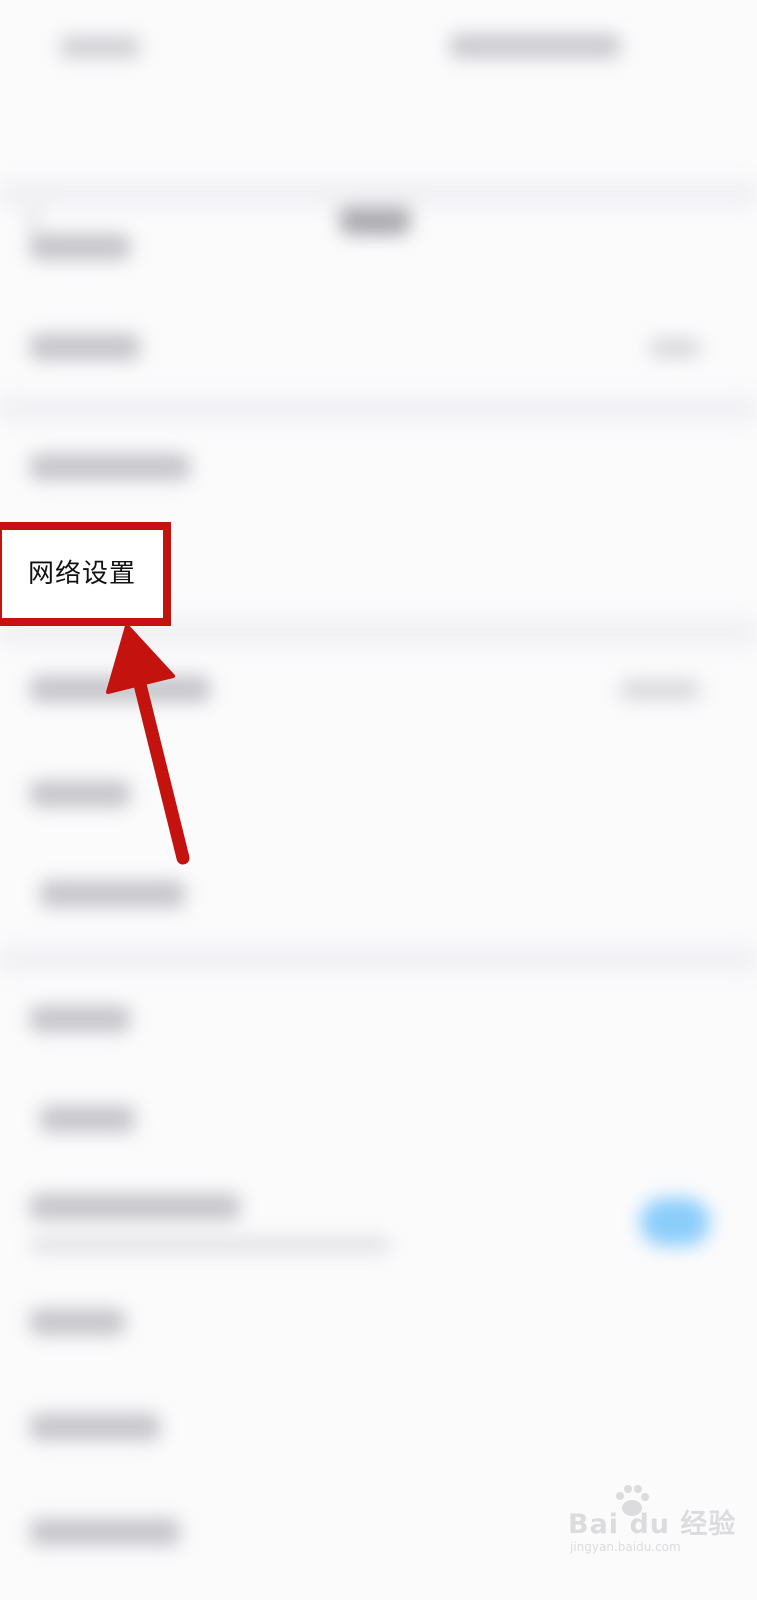  Describe the element at coordinates (378, 45) in the screenshot. I see `status-bar` at that location.